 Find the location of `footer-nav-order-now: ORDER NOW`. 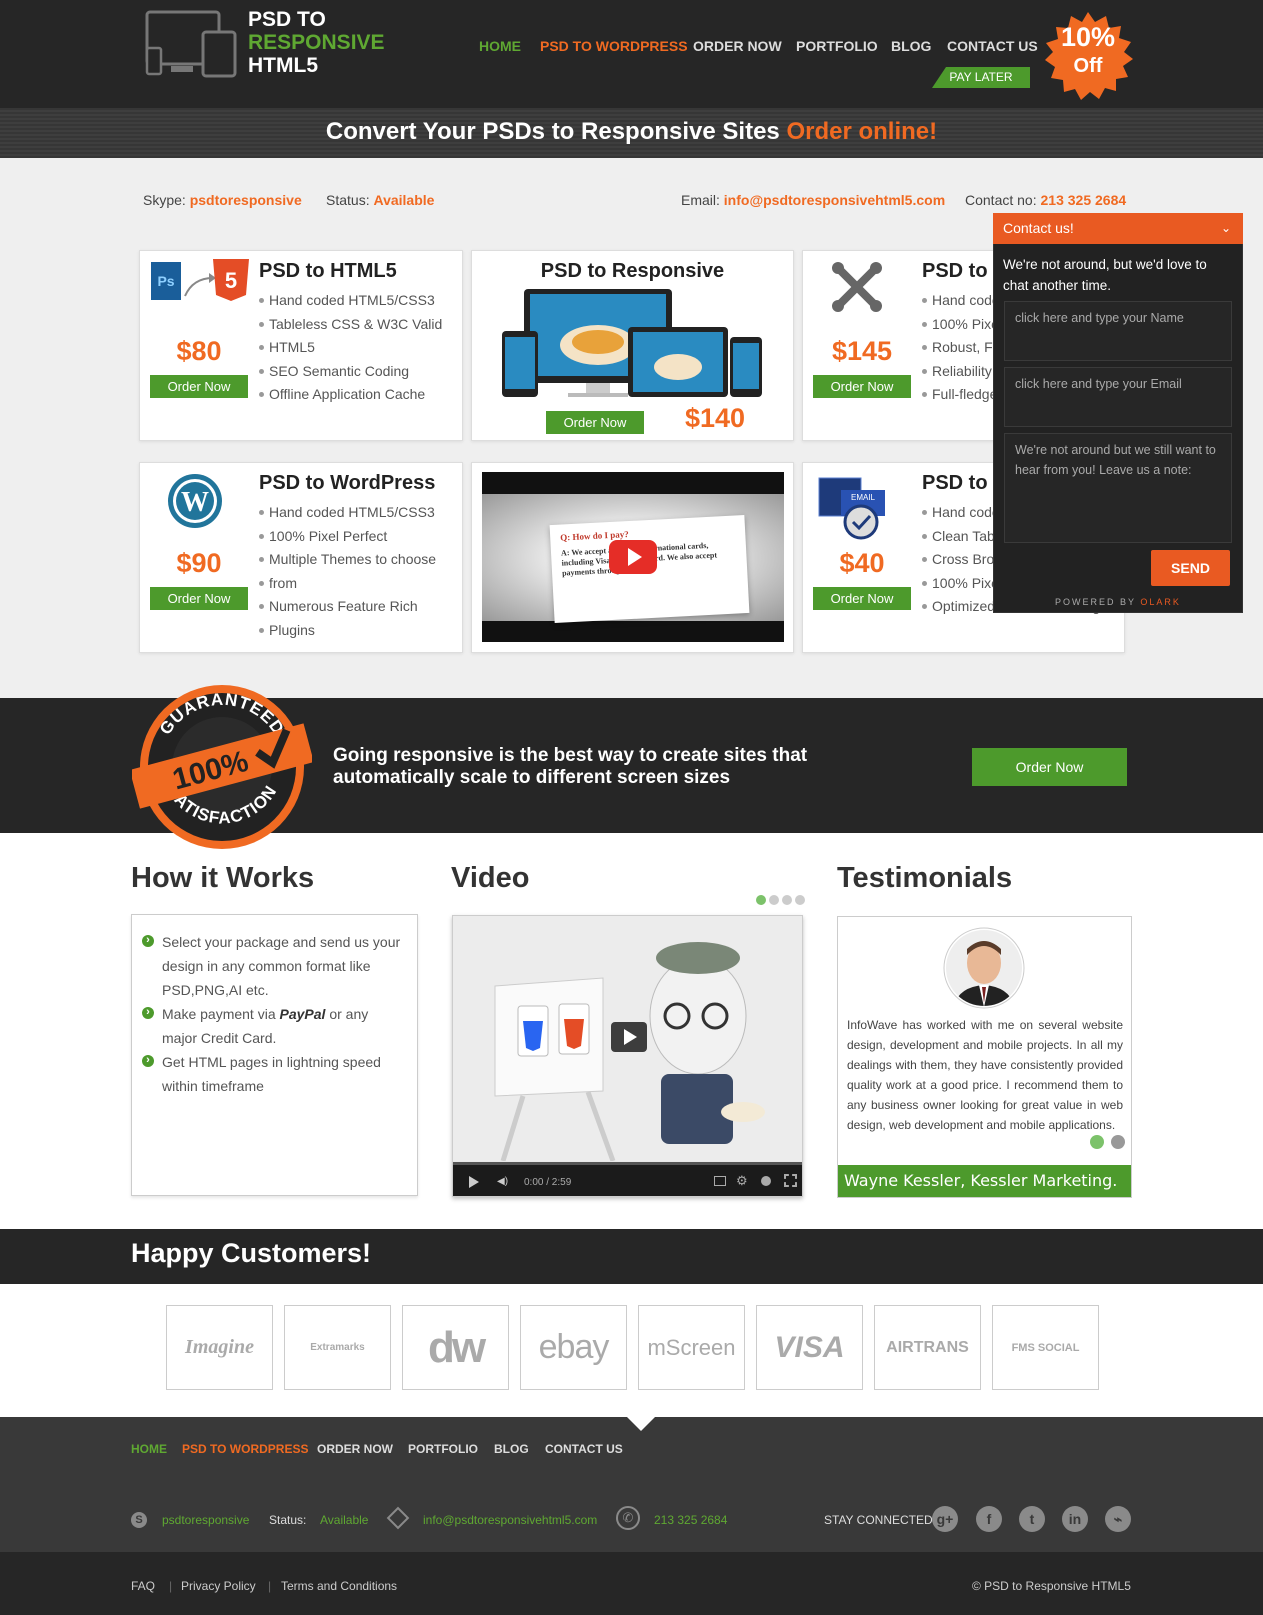

footer-nav-order-now: ORDER NOW is located at coordinates (355, 1449).